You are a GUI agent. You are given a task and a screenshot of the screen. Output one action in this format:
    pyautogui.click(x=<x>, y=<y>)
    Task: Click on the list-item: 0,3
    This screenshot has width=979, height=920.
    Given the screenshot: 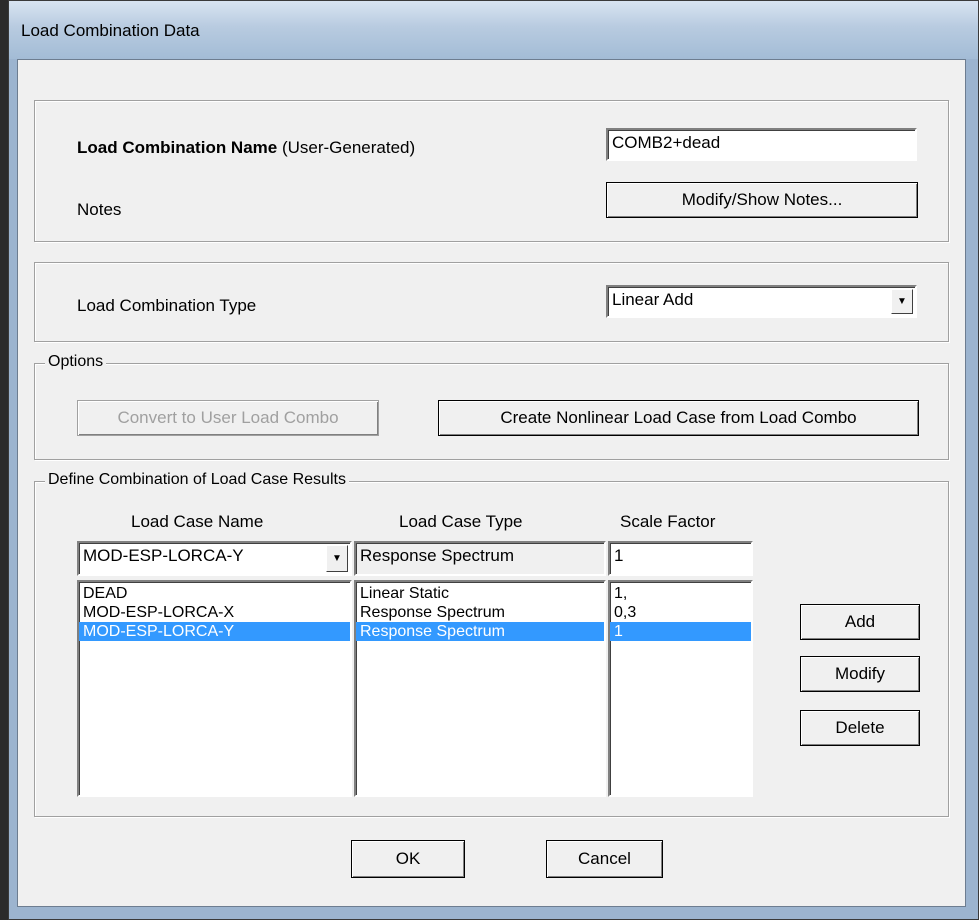 What is the action you would take?
    pyautogui.click(x=680, y=612)
    